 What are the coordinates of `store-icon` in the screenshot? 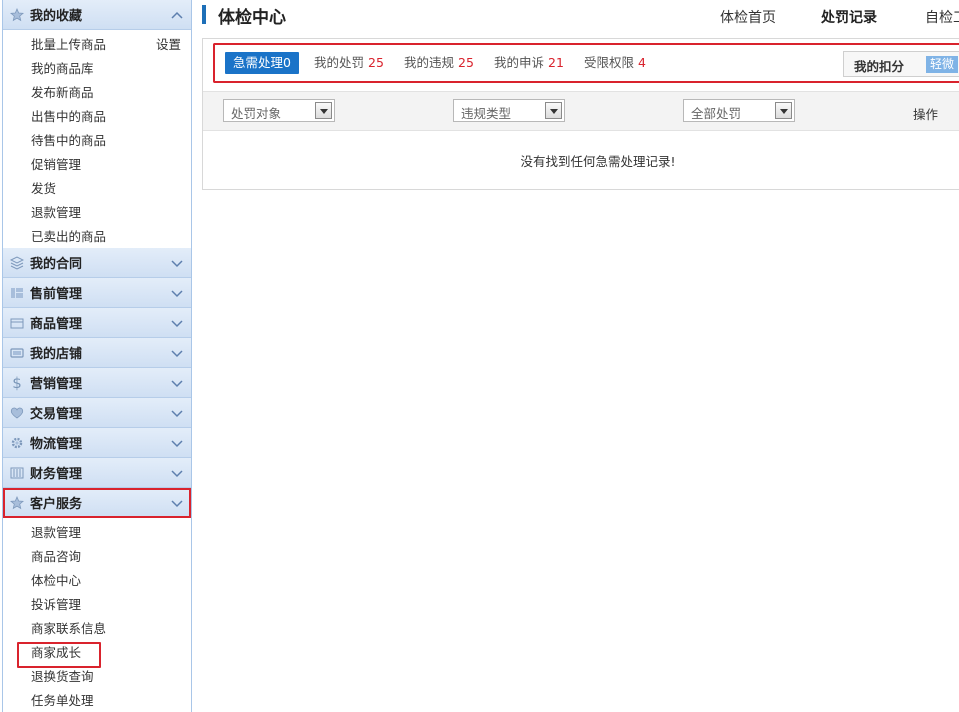 It's located at (17, 353).